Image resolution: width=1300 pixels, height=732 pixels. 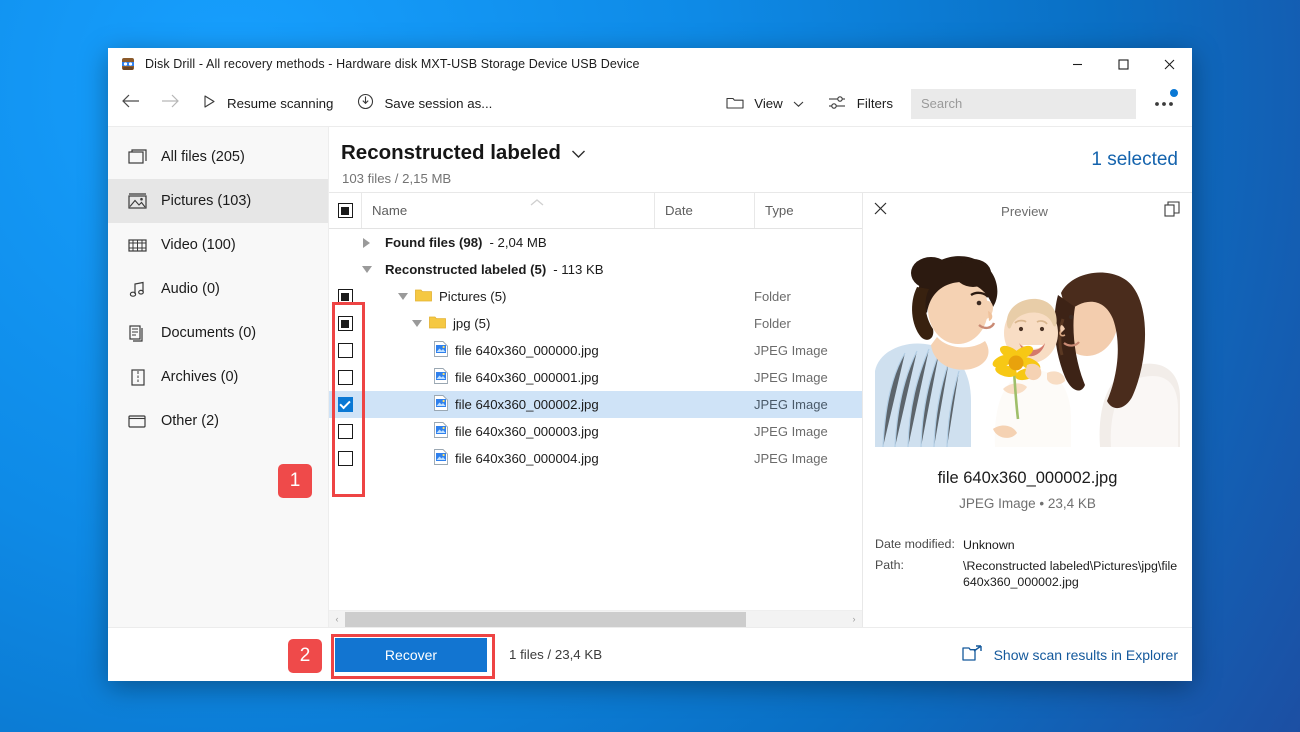 I want to click on minimize-button, so click(x=1077, y=64).